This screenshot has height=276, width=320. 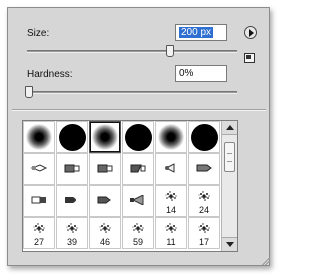 I want to click on brush-preset-splatter: 11, so click(x=171, y=233).